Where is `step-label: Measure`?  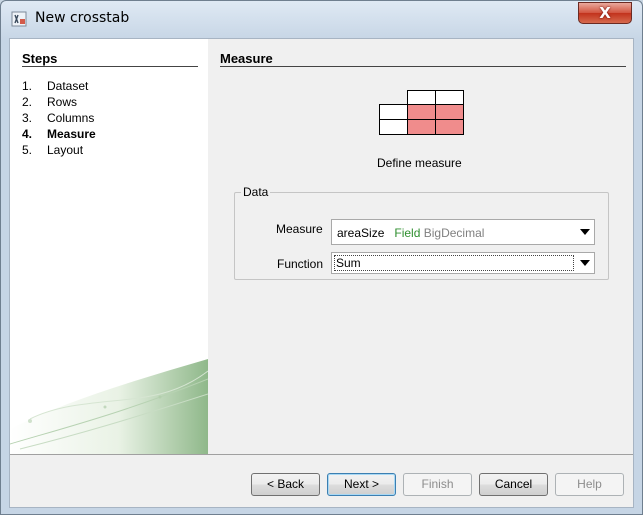 step-label: Measure is located at coordinates (71, 134).